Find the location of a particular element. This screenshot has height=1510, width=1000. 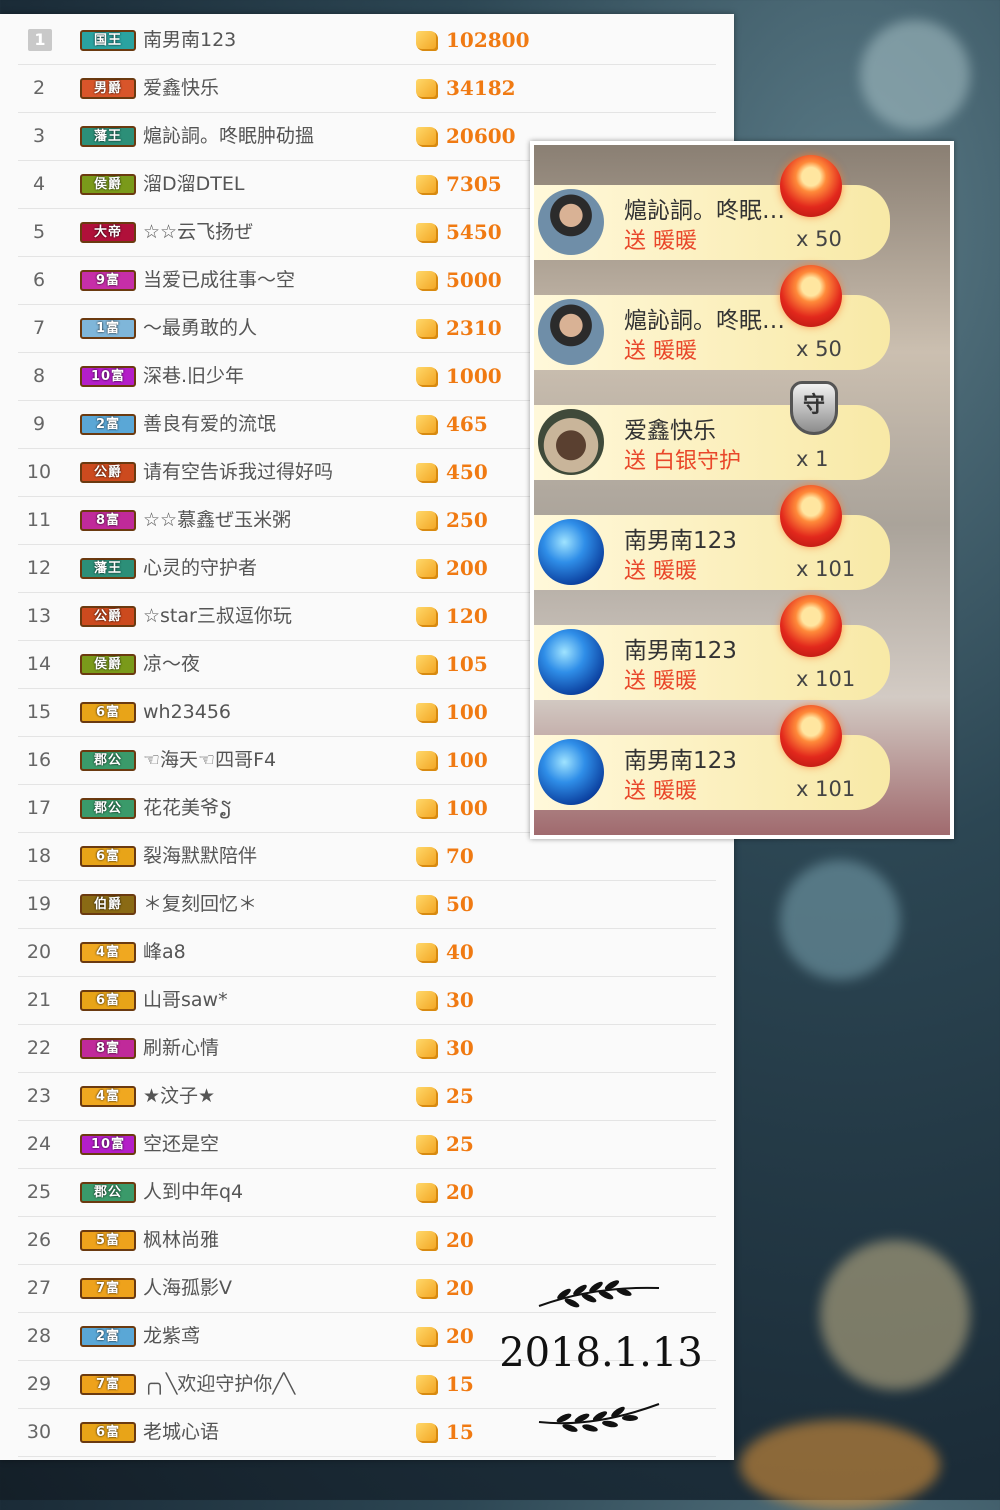

gift-message: 南男南123 送 暖暖 x 101 is located at coordinates (712, 647).